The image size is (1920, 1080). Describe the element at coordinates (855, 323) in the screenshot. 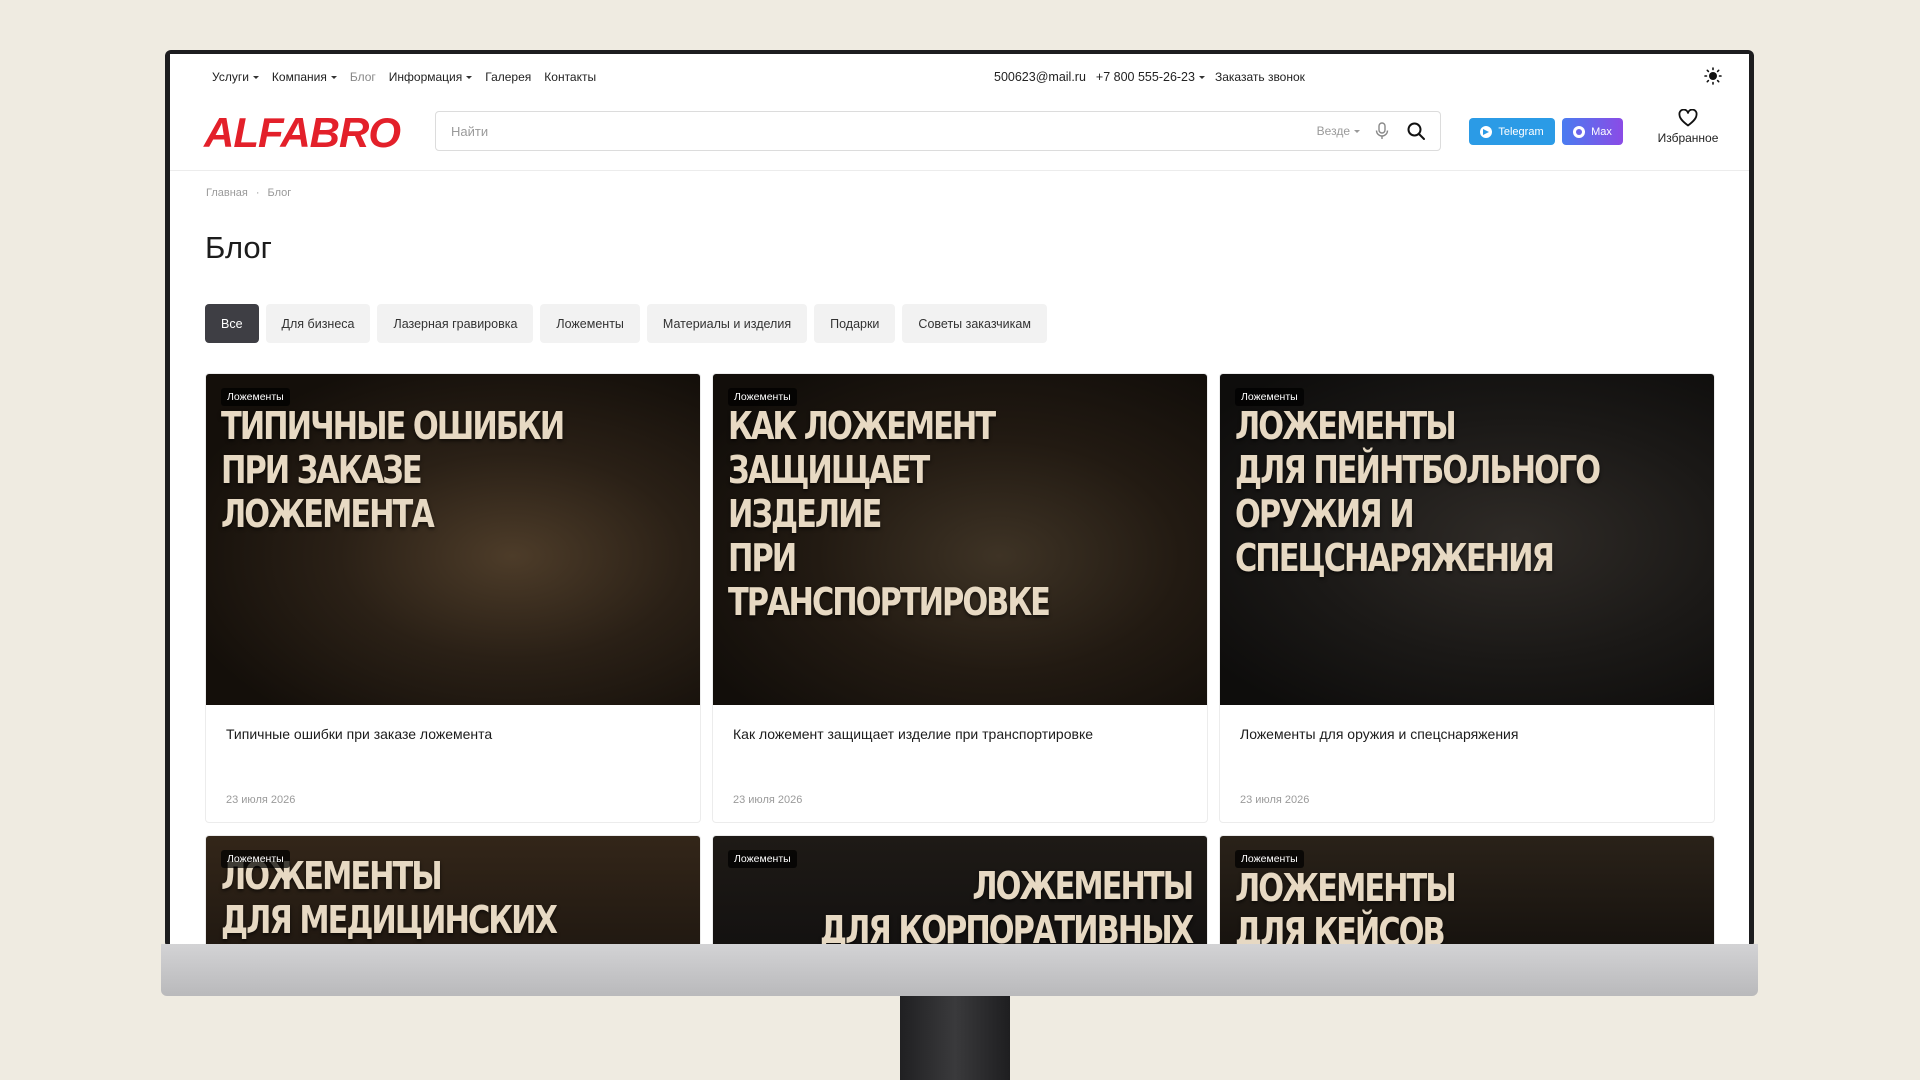

I see `filter-gifts: Подарки` at that location.